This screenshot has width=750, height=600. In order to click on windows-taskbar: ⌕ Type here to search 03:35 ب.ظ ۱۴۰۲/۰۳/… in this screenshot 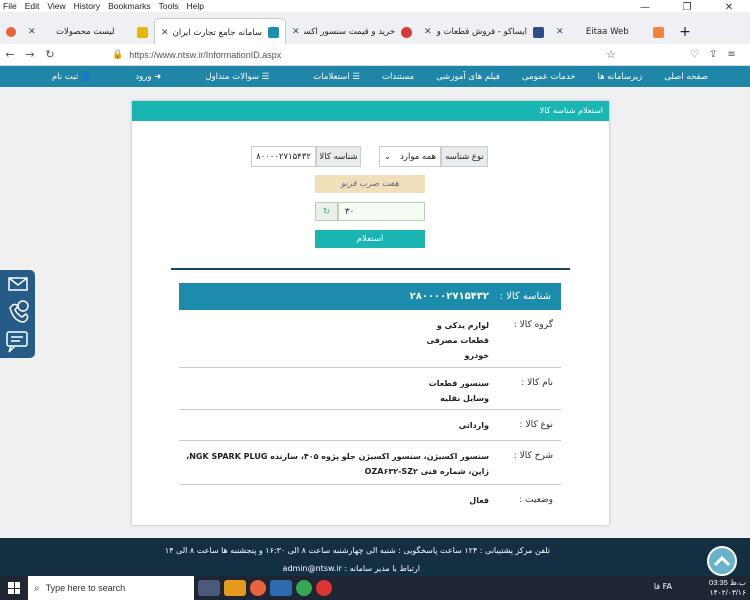, I will do `click(375, 588)`.